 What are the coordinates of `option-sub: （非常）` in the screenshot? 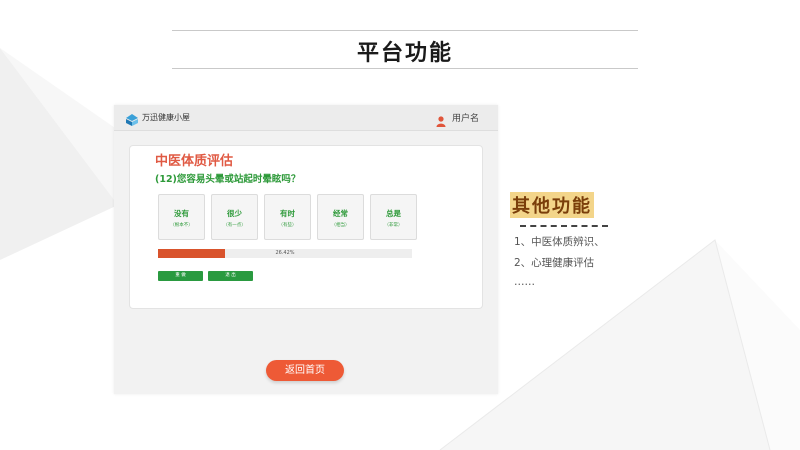 It's located at (393, 225).